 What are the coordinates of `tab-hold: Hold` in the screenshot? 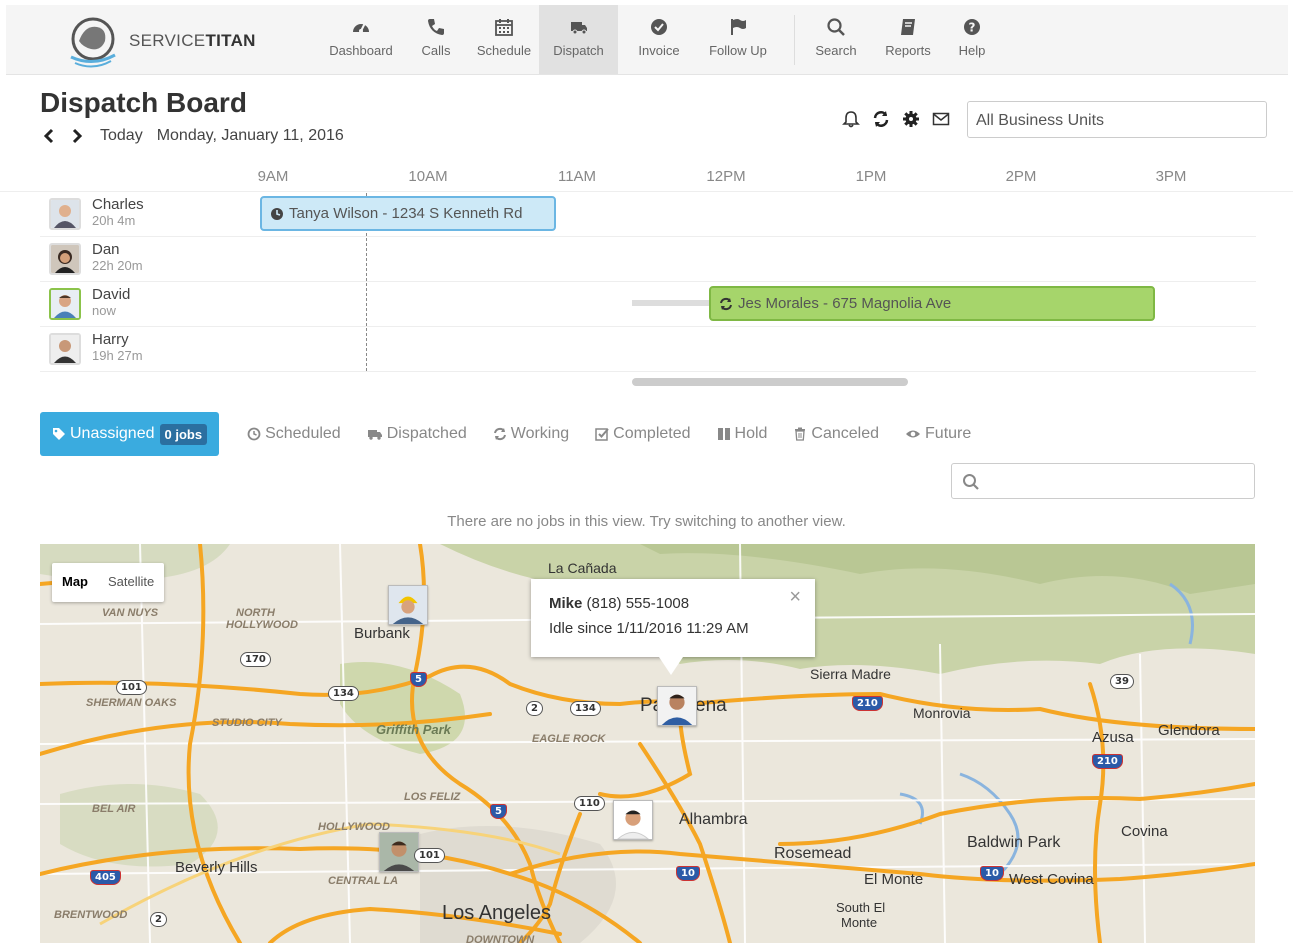 It's located at (742, 434).